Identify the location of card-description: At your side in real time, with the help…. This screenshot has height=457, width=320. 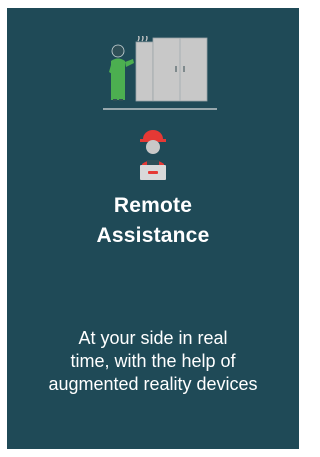
(153, 361).